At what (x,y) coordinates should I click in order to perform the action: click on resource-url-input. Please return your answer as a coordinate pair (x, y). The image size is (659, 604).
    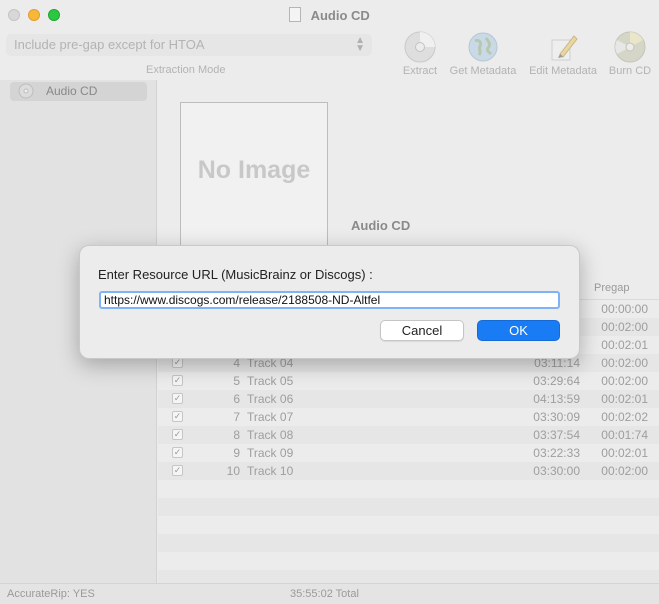
    Looking at the image, I should click on (329, 300).